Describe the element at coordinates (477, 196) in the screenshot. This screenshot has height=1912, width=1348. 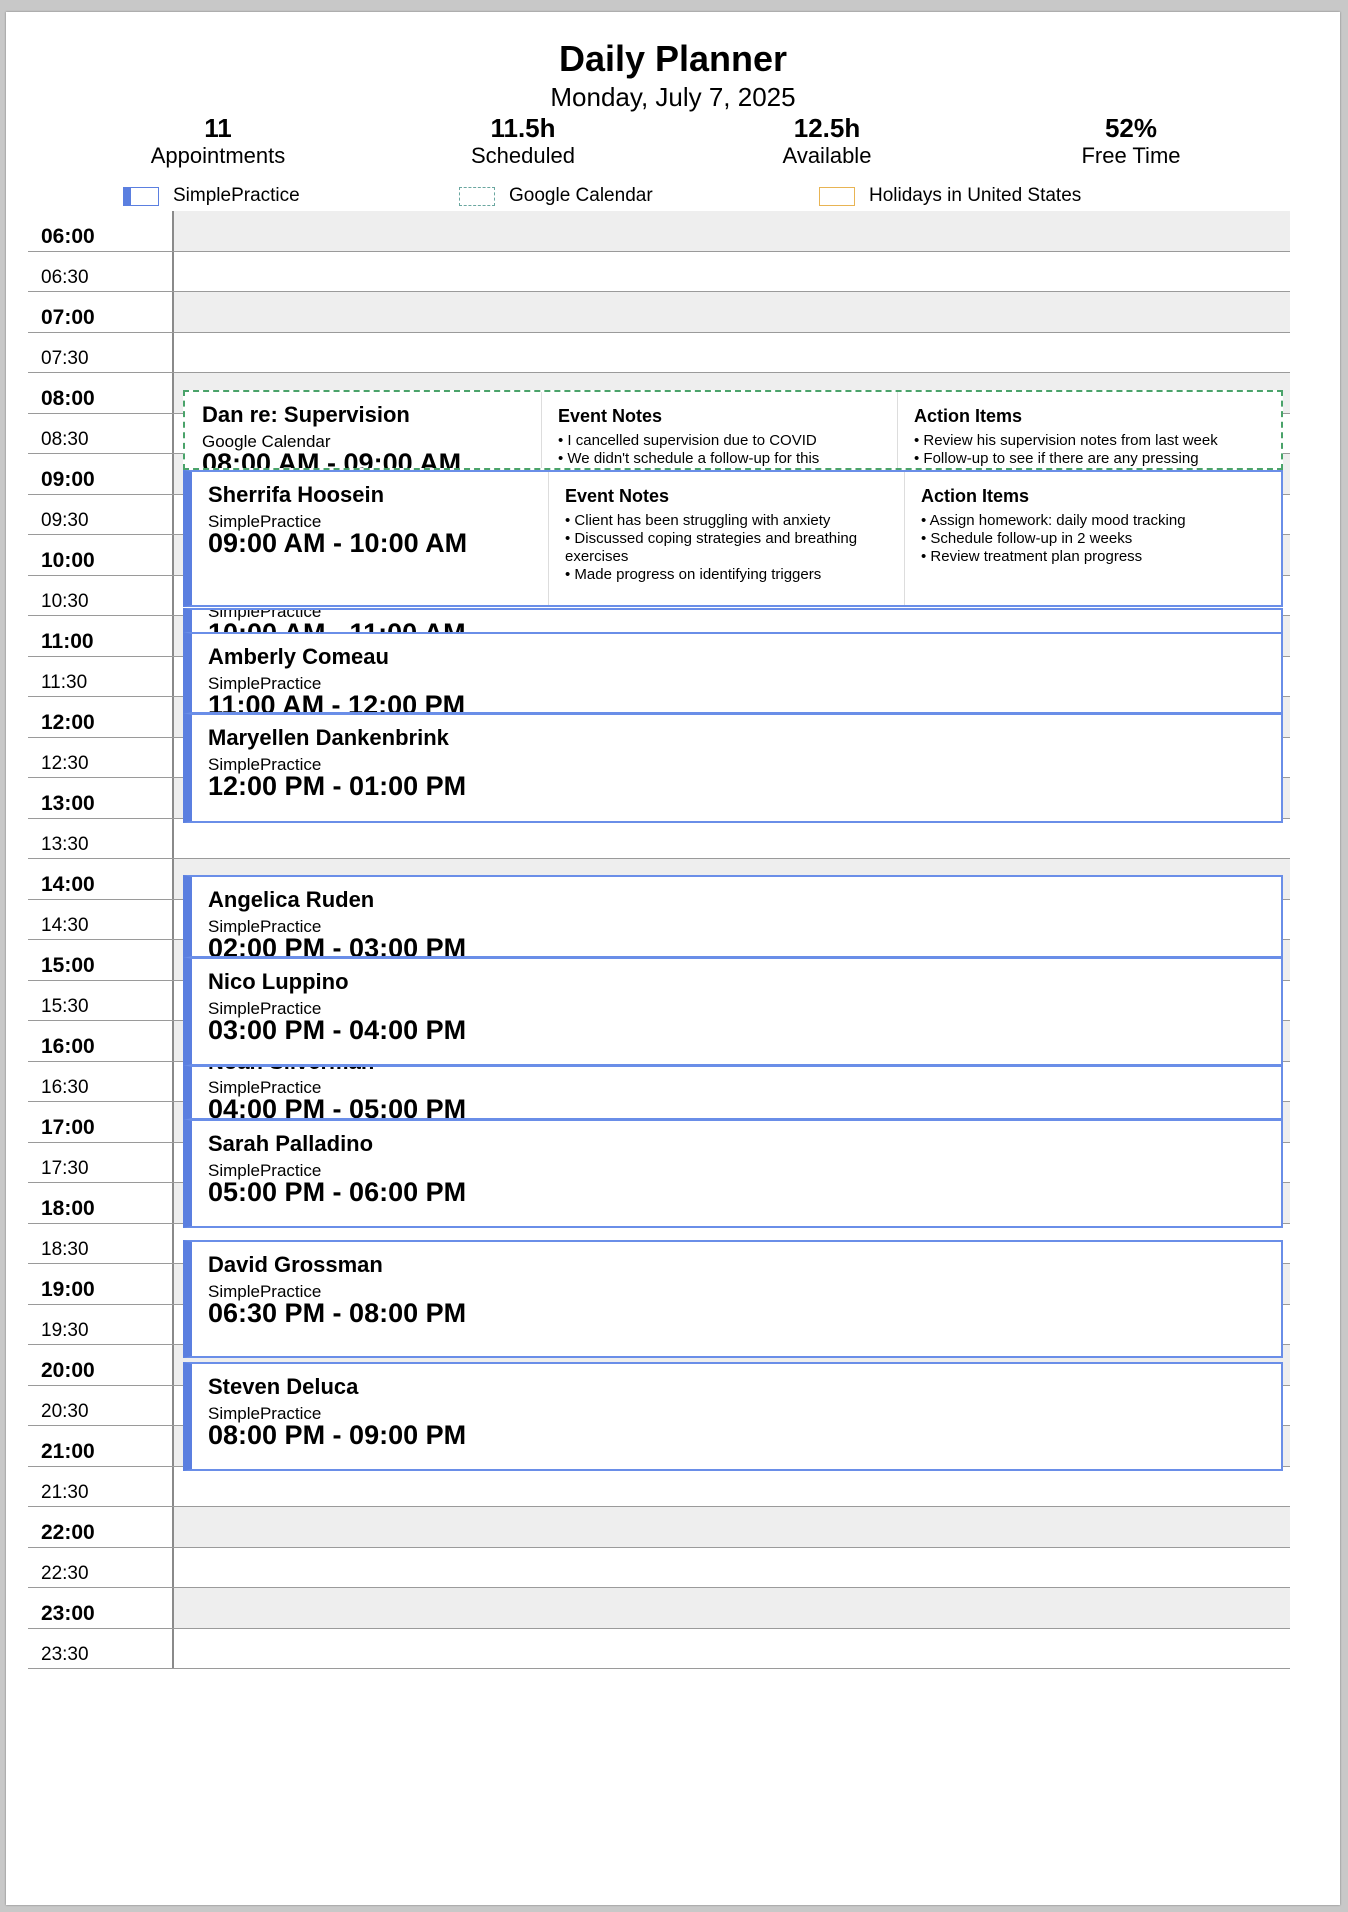
I see `google-calendar-swatch-icon` at that location.